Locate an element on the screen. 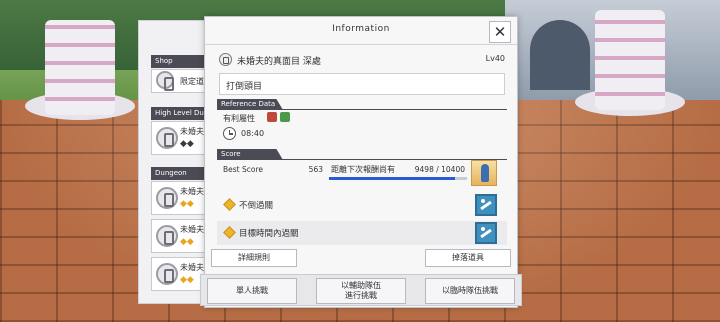 The width and height of the screenshot is (720, 322). wind-attribute-icon is located at coordinates (285, 117).